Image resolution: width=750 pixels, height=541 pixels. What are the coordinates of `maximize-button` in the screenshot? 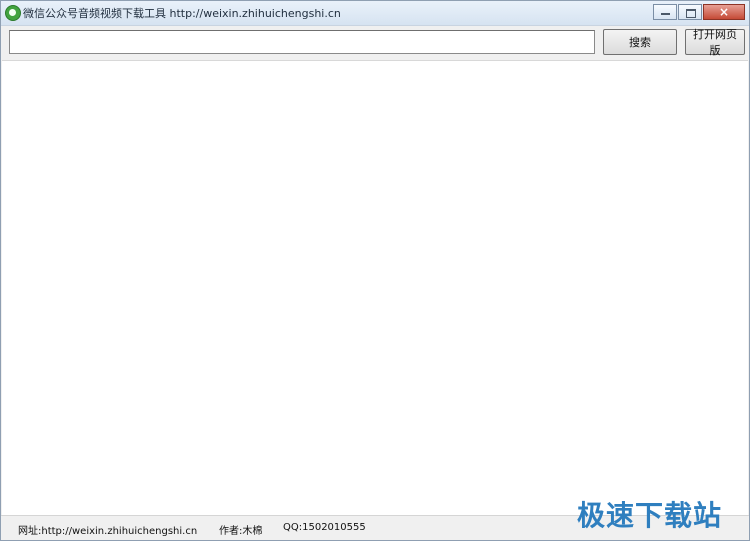 It's located at (690, 12).